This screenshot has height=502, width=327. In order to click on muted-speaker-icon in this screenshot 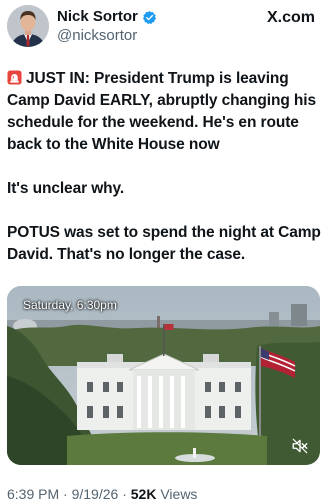, I will do `click(300, 446)`.